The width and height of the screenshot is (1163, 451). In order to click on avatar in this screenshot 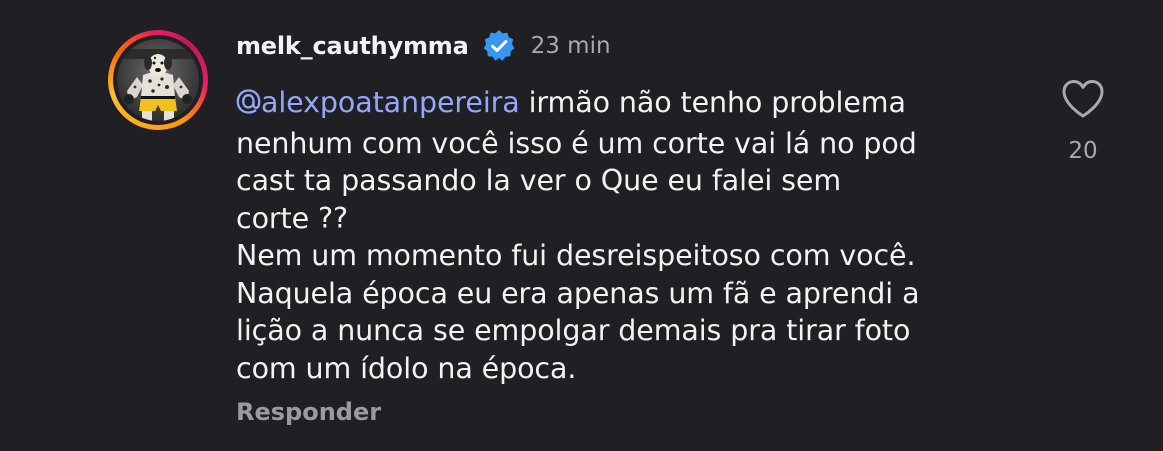, I will do `click(158, 80)`.